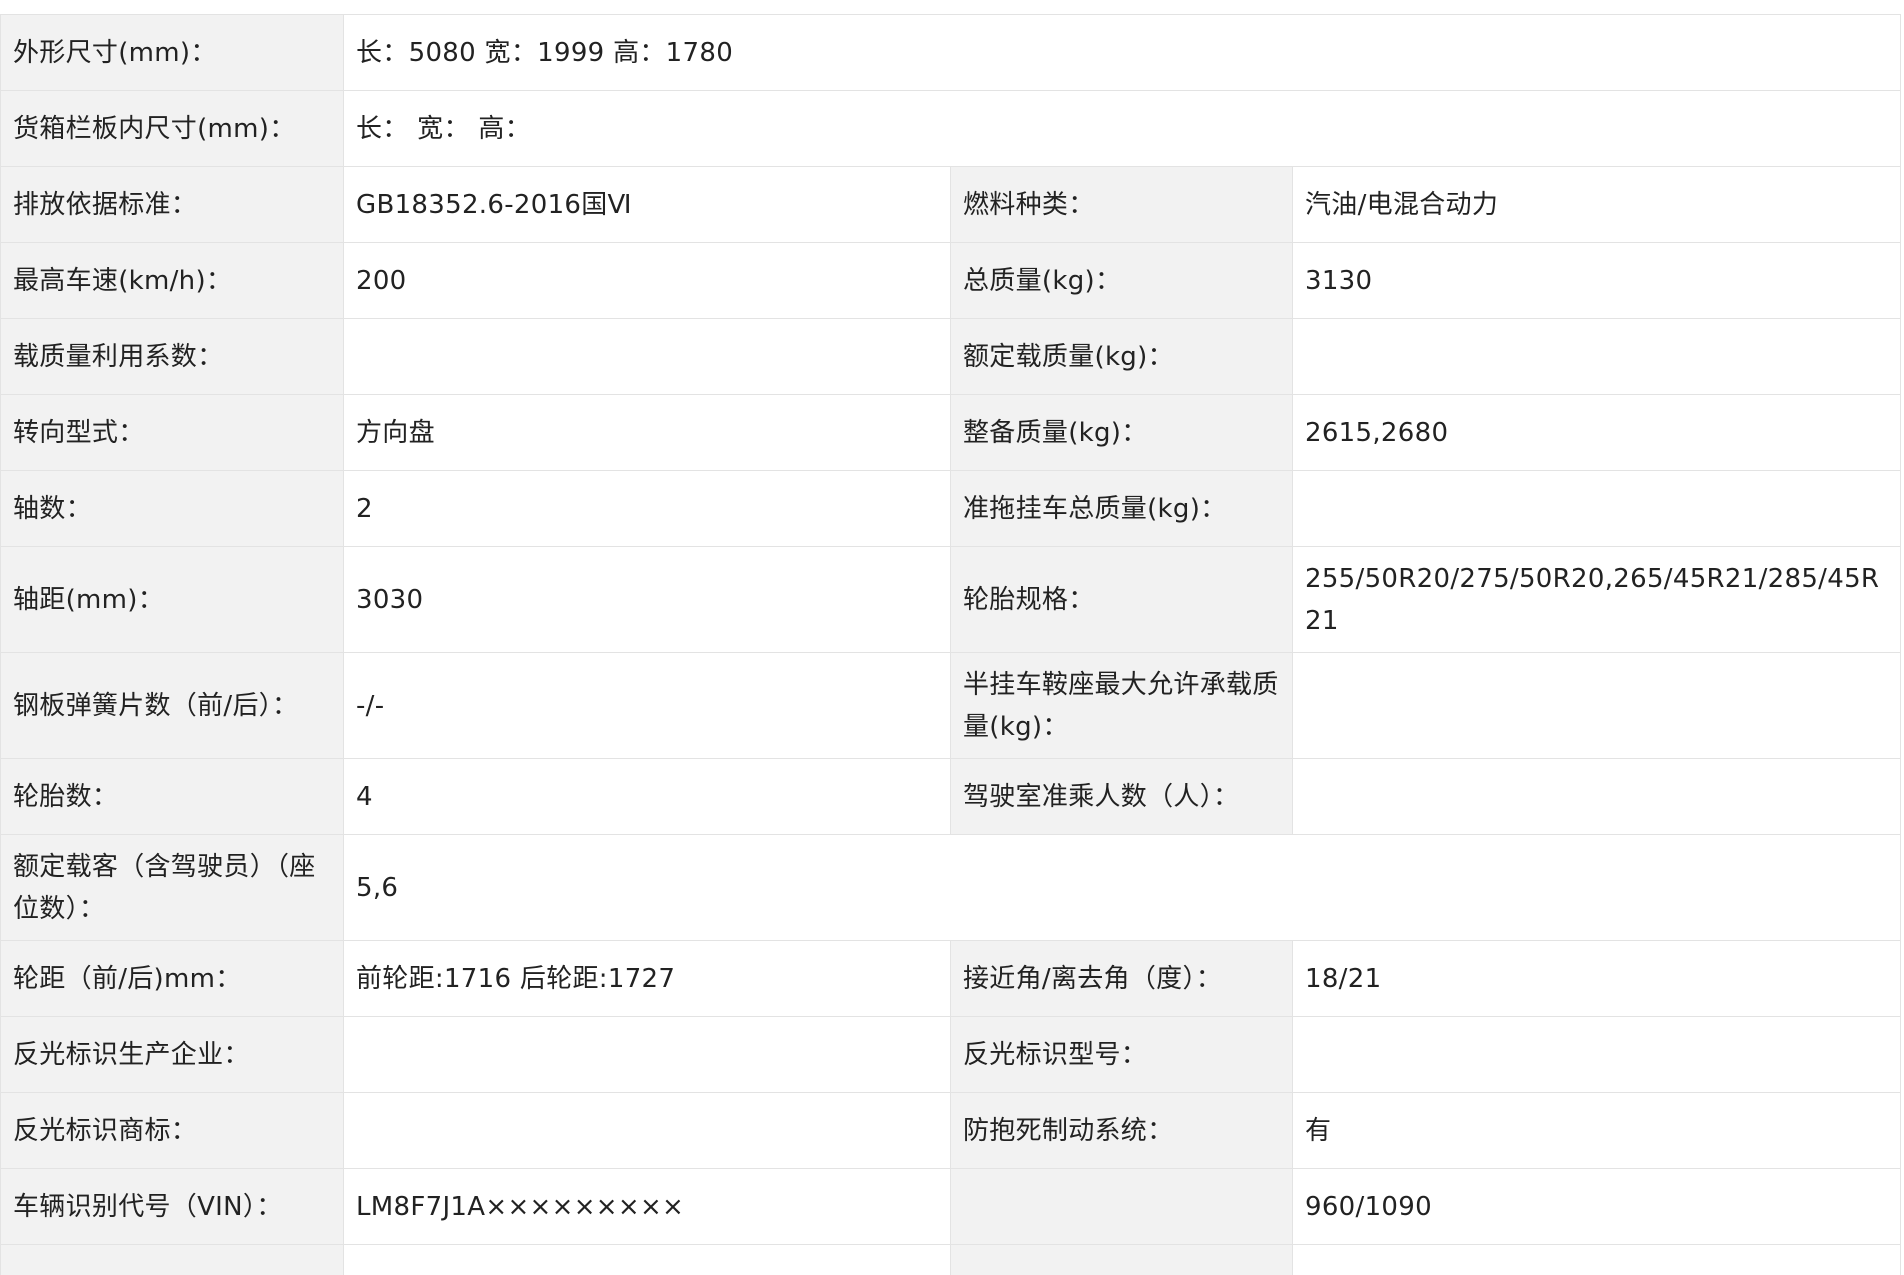  What do you see at coordinates (172, 888) in the screenshot?
I see `spec-label: 额定载客（含驾驶员）（座位数）：` at bounding box center [172, 888].